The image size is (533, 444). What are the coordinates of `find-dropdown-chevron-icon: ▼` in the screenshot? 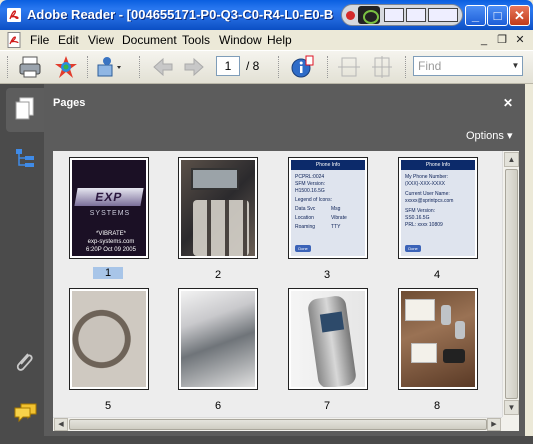 It's located at (515, 66).